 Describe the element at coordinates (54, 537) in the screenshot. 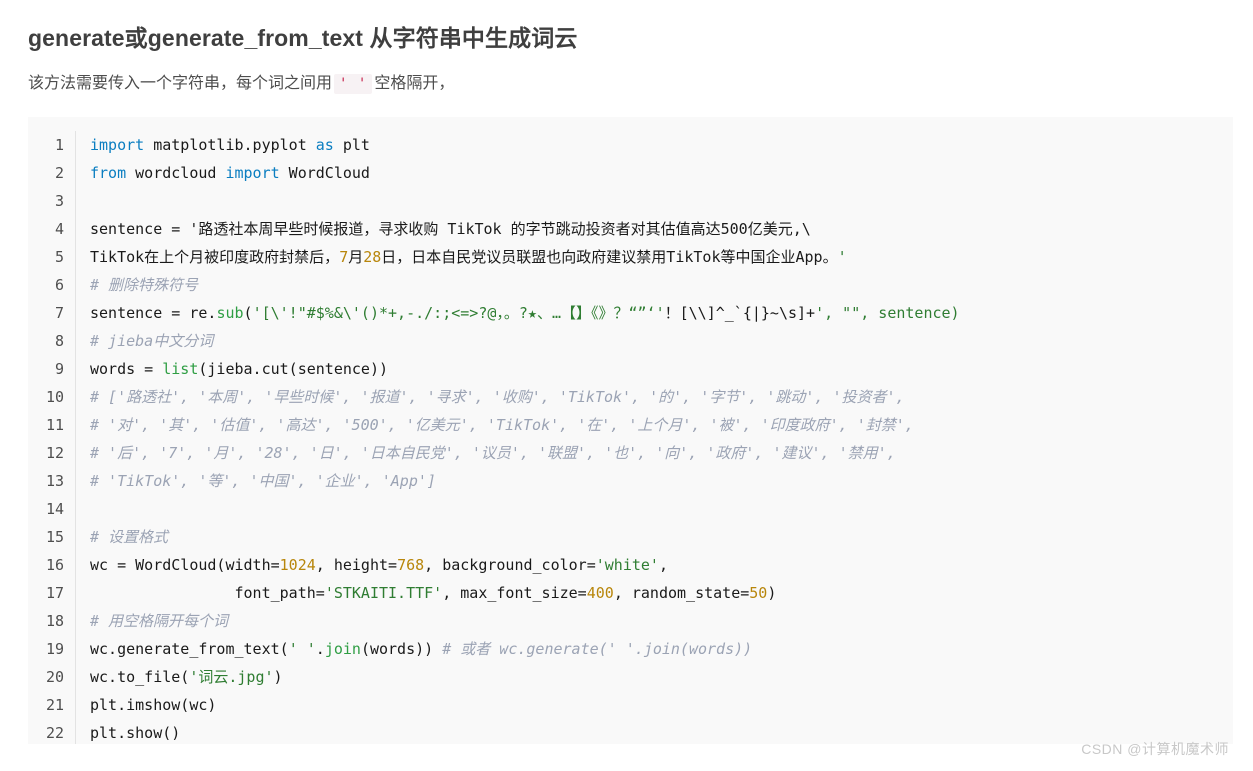

I see `line-number: 15` at that location.